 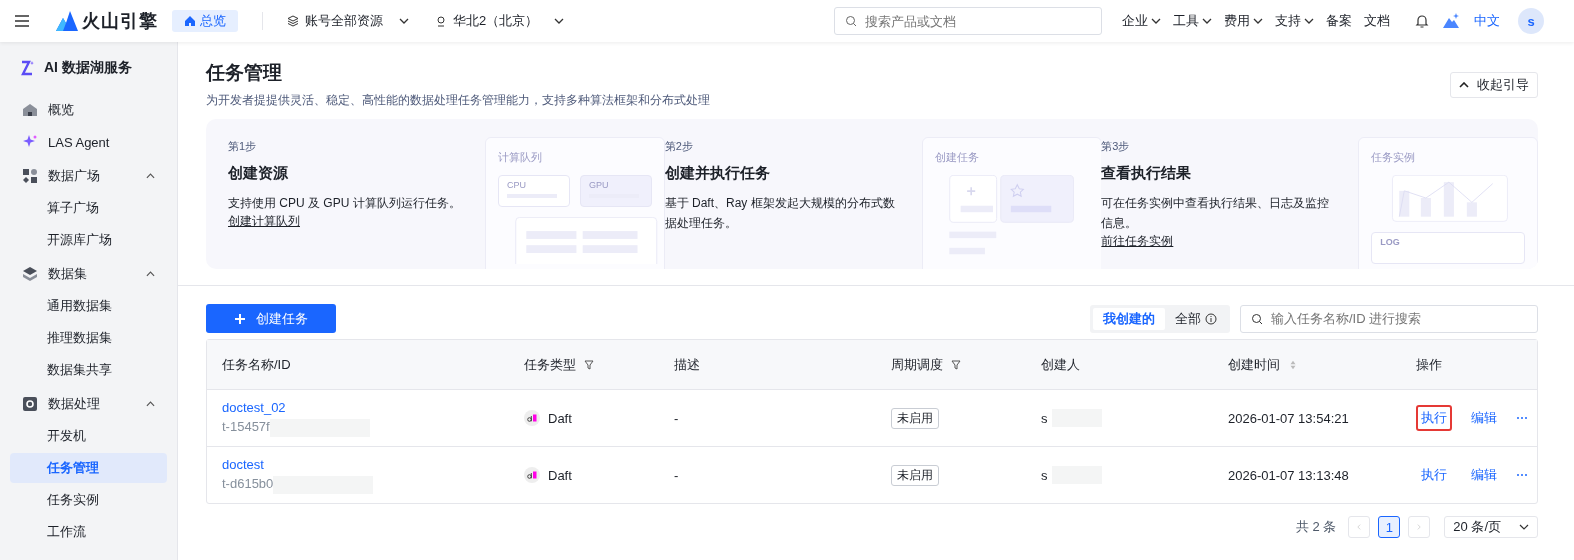 What do you see at coordinates (915, 418) in the screenshot?
I see `status-tag: 未启用` at bounding box center [915, 418].